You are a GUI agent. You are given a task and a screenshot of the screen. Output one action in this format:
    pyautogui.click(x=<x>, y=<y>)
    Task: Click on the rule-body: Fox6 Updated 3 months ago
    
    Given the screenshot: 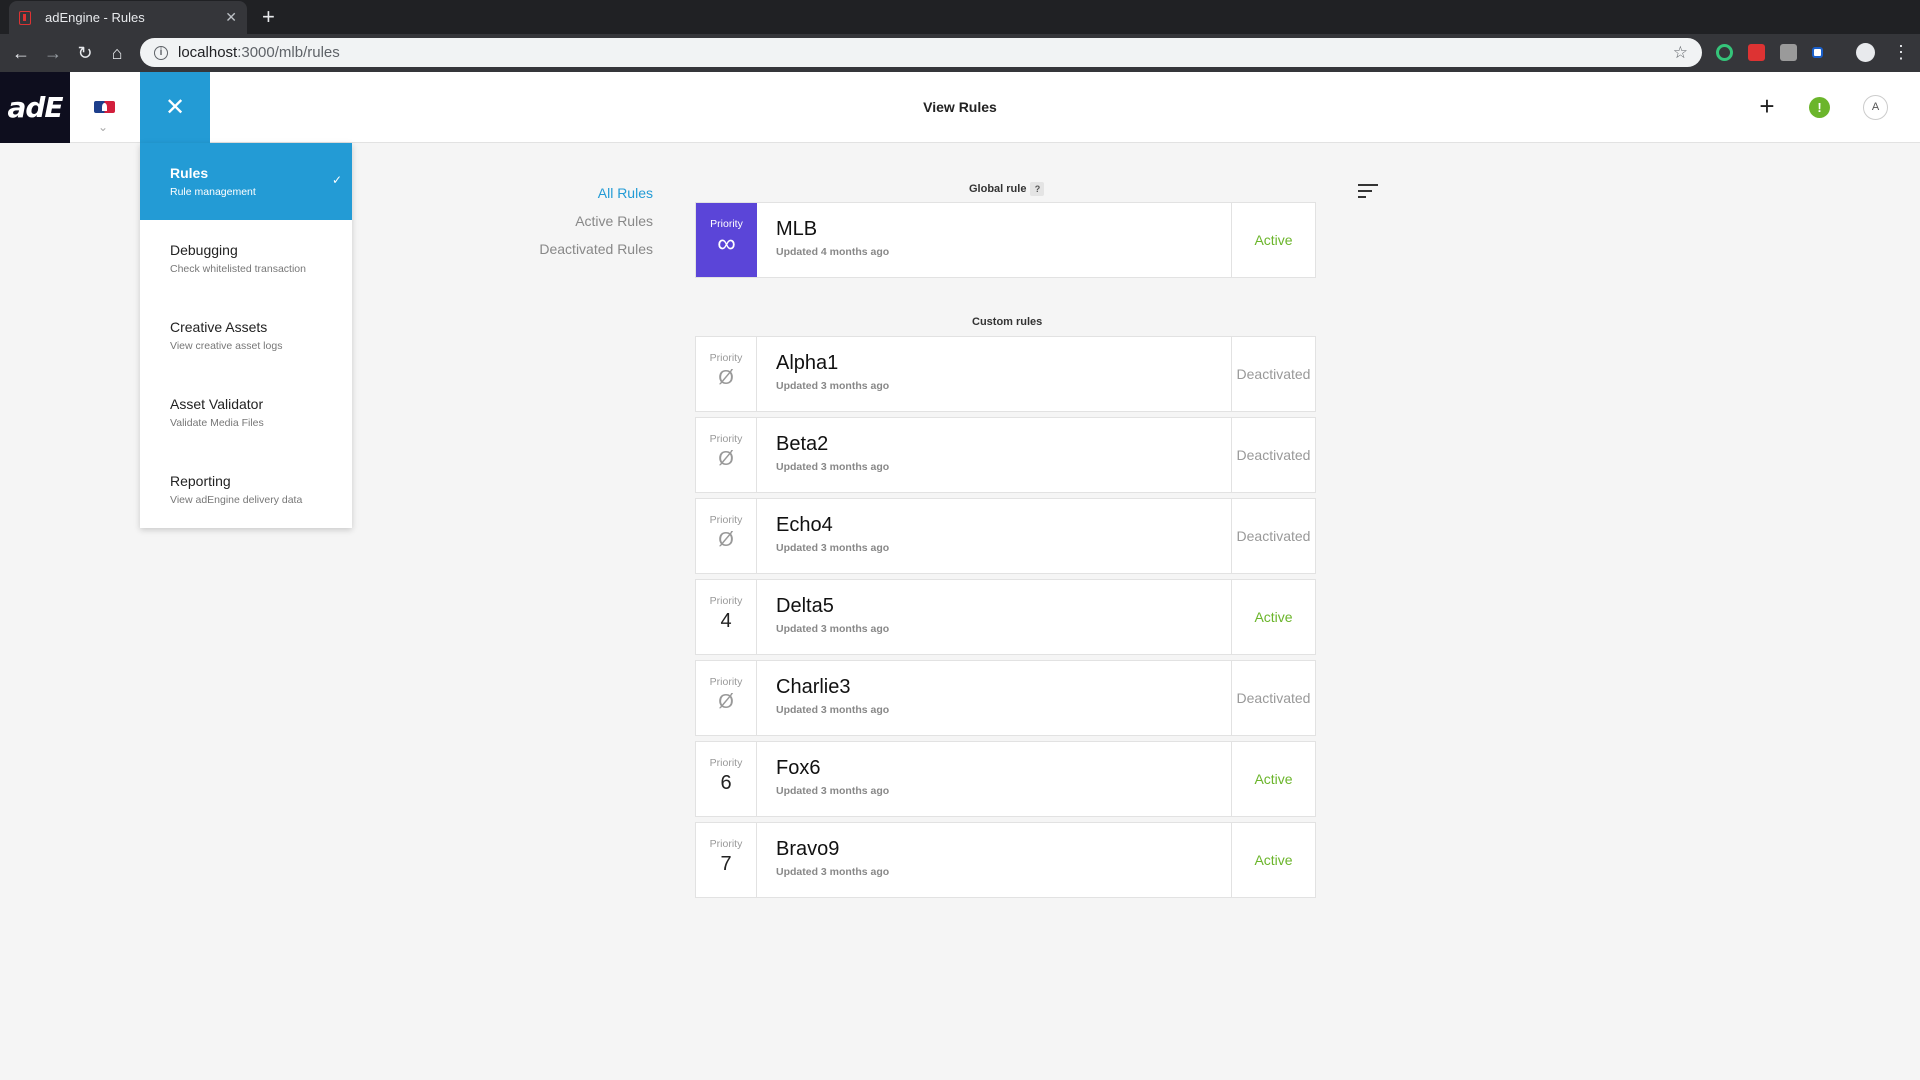 What is the action you would take?
    pyautogui.click(x=994, y=779)
    